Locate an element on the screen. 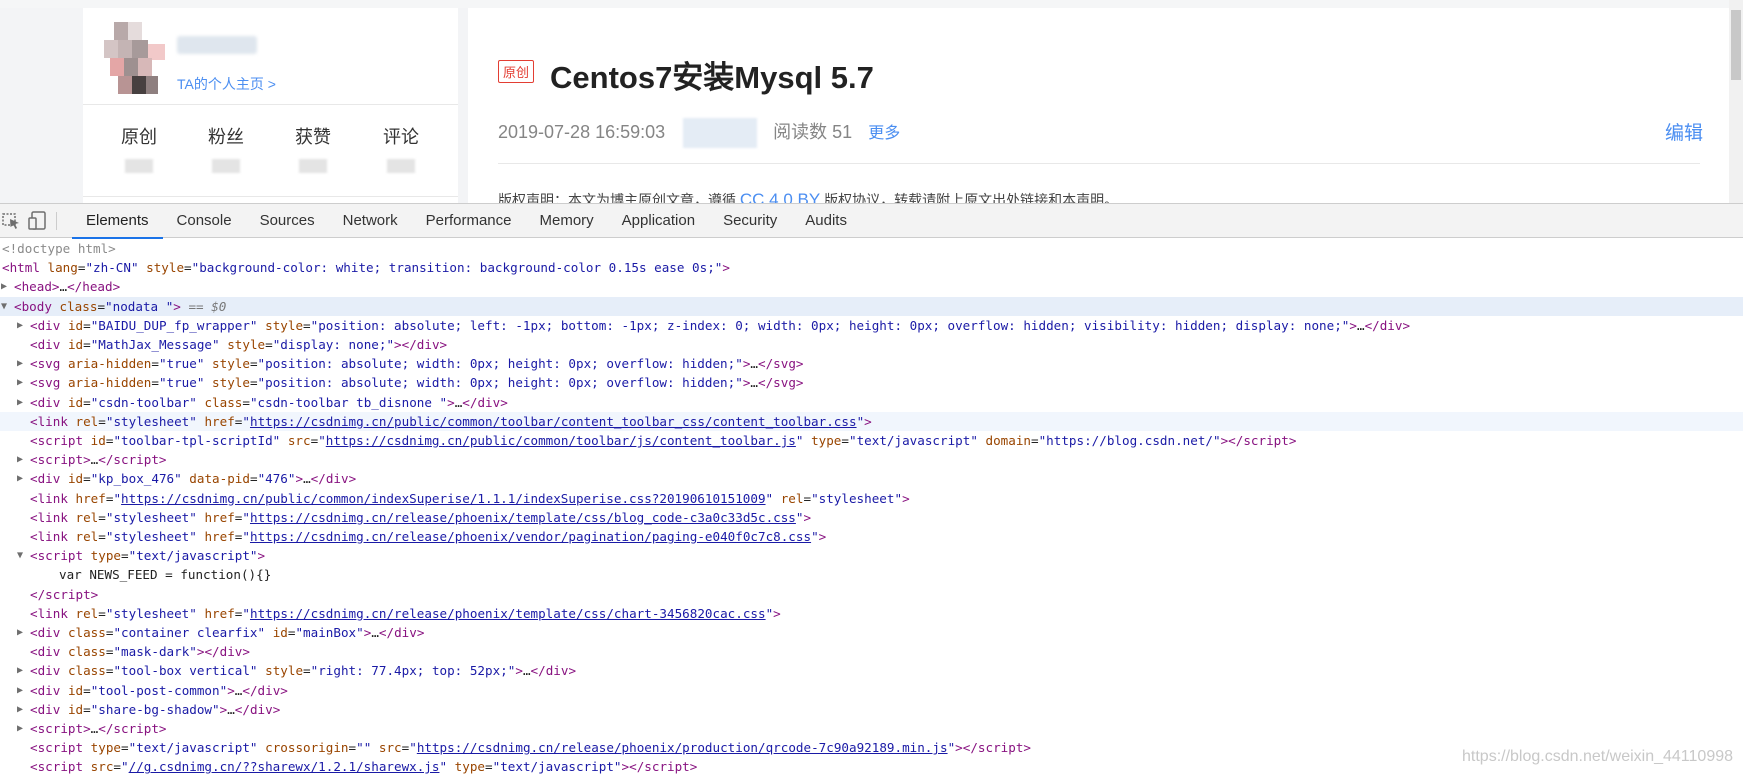  dom-node-code: <div id="share-bg-shadow">…</div> is located at coordinates (155, 709).